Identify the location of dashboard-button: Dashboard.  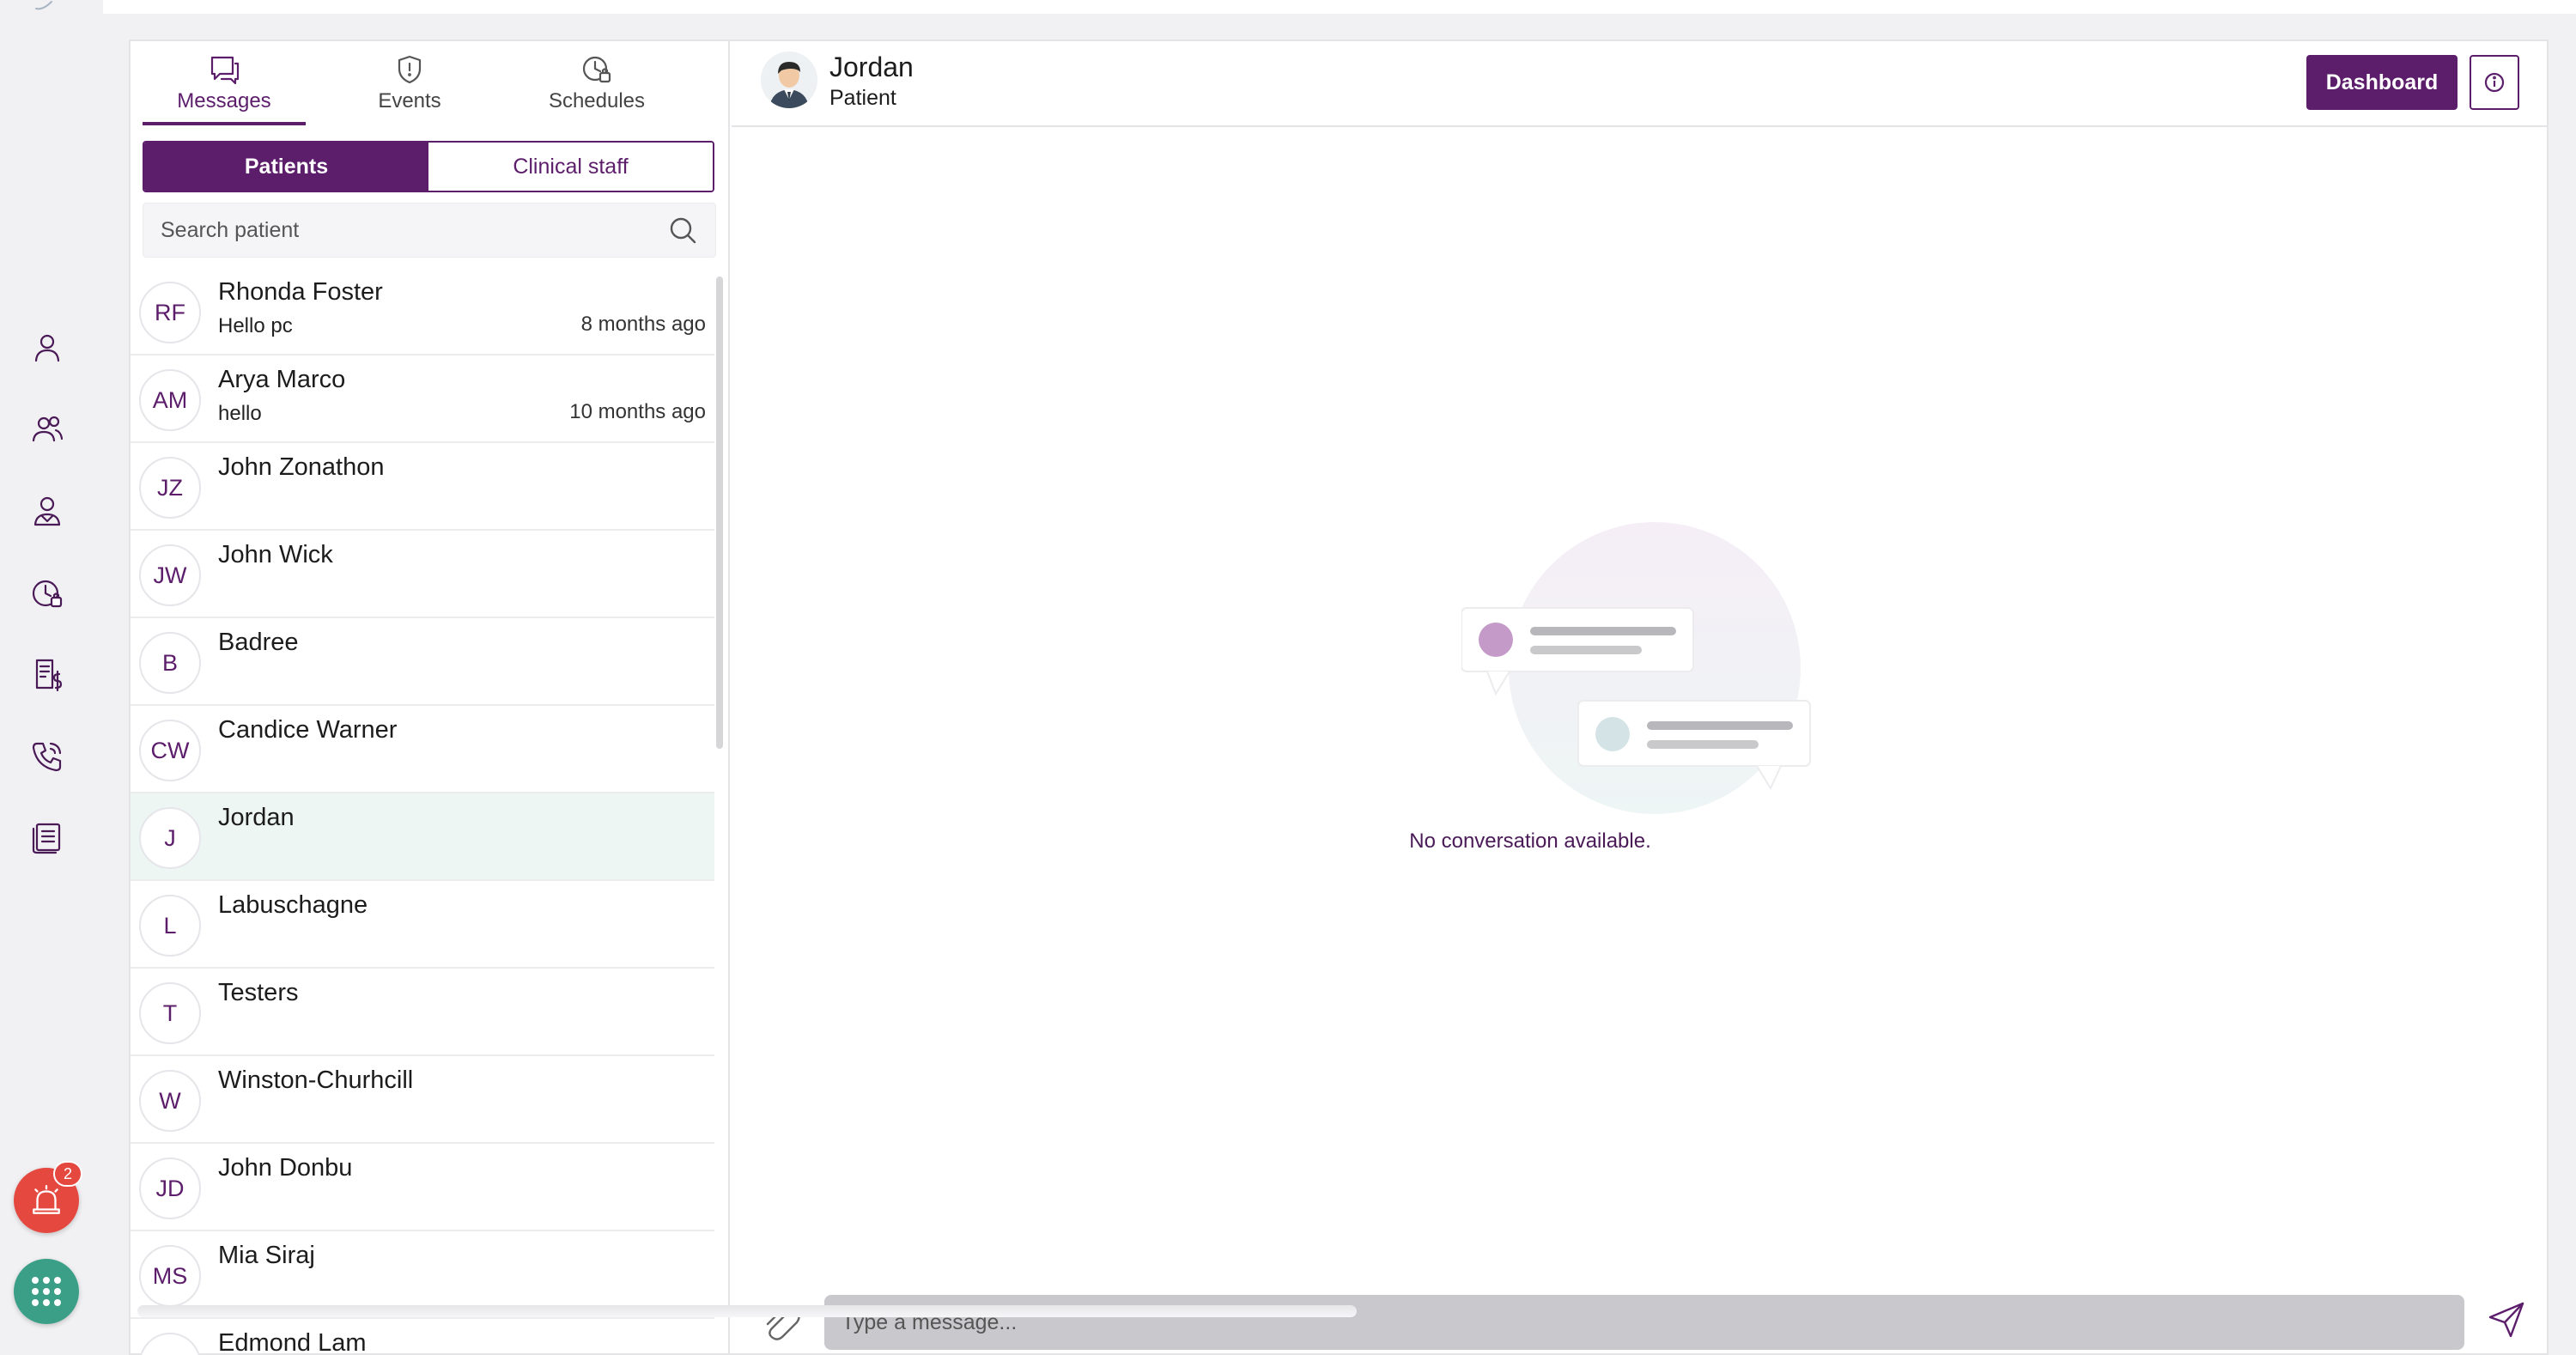
(2382, 82).